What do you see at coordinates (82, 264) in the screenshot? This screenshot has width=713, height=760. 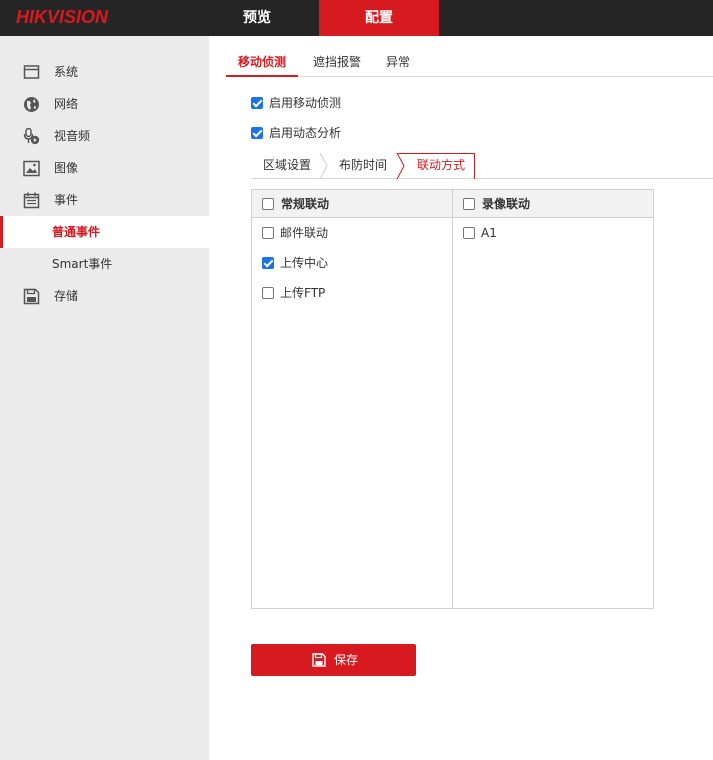 I see `sidebar-subitem-label: Smart事件` at bounding box center [82, 264].